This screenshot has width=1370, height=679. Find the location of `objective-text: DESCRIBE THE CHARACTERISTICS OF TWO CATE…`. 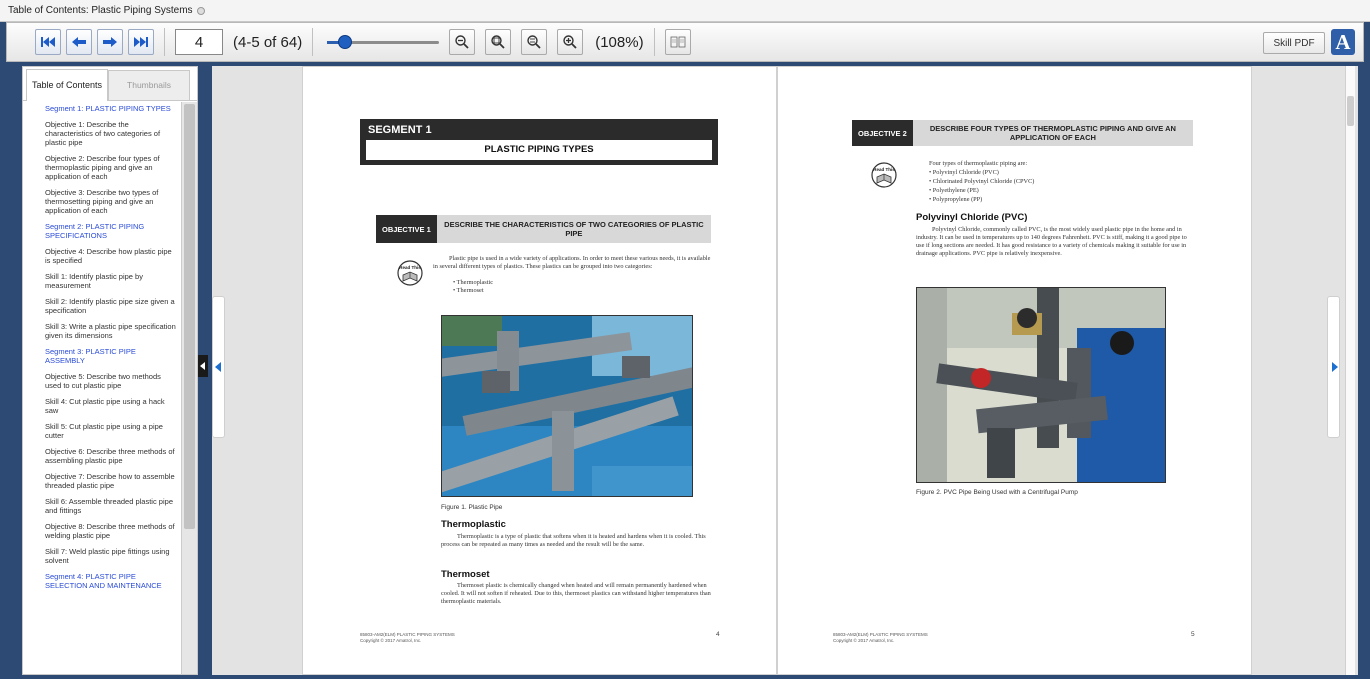

objective-text: DESCRIBE THE CHARACTERISTICS OF TWO CATE… is located at coordinates (574, 229).